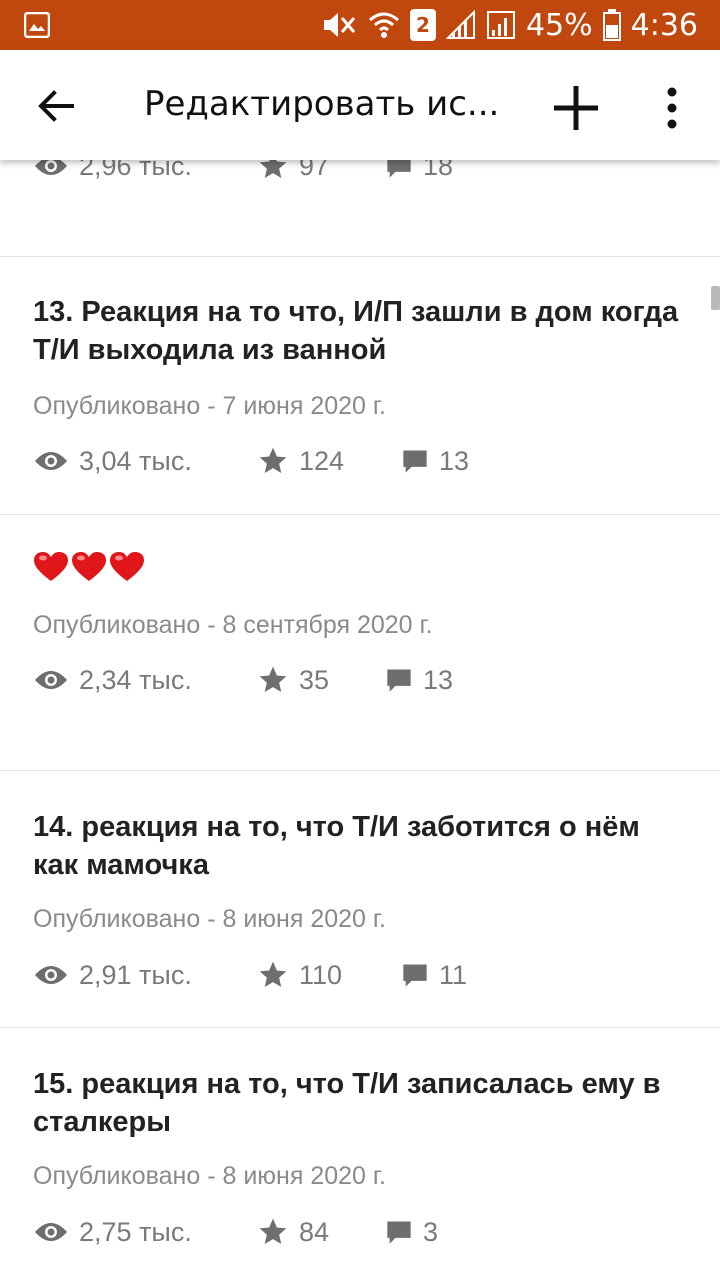 This screenshot has width=720, height=1280. I want to click on votes-stat: 124, so click(300, 461).